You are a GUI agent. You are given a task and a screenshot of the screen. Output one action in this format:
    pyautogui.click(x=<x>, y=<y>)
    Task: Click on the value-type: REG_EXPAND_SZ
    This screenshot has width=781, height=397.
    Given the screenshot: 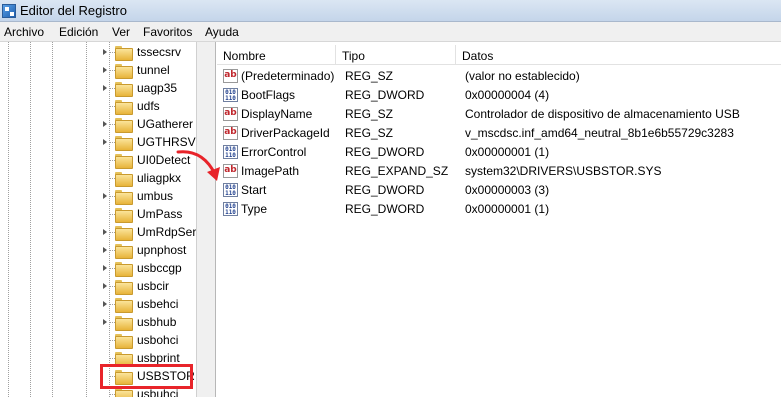 What is the action you would take?
    pyautogui.click(x=397, y=171)
    